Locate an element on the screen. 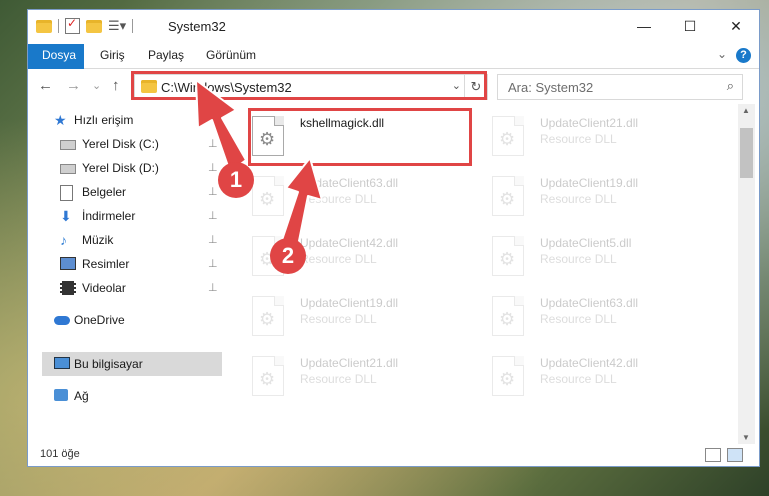 The height and width of the screenshot is (496, 769). window-title: System32 is located at coordinates (197, 26).